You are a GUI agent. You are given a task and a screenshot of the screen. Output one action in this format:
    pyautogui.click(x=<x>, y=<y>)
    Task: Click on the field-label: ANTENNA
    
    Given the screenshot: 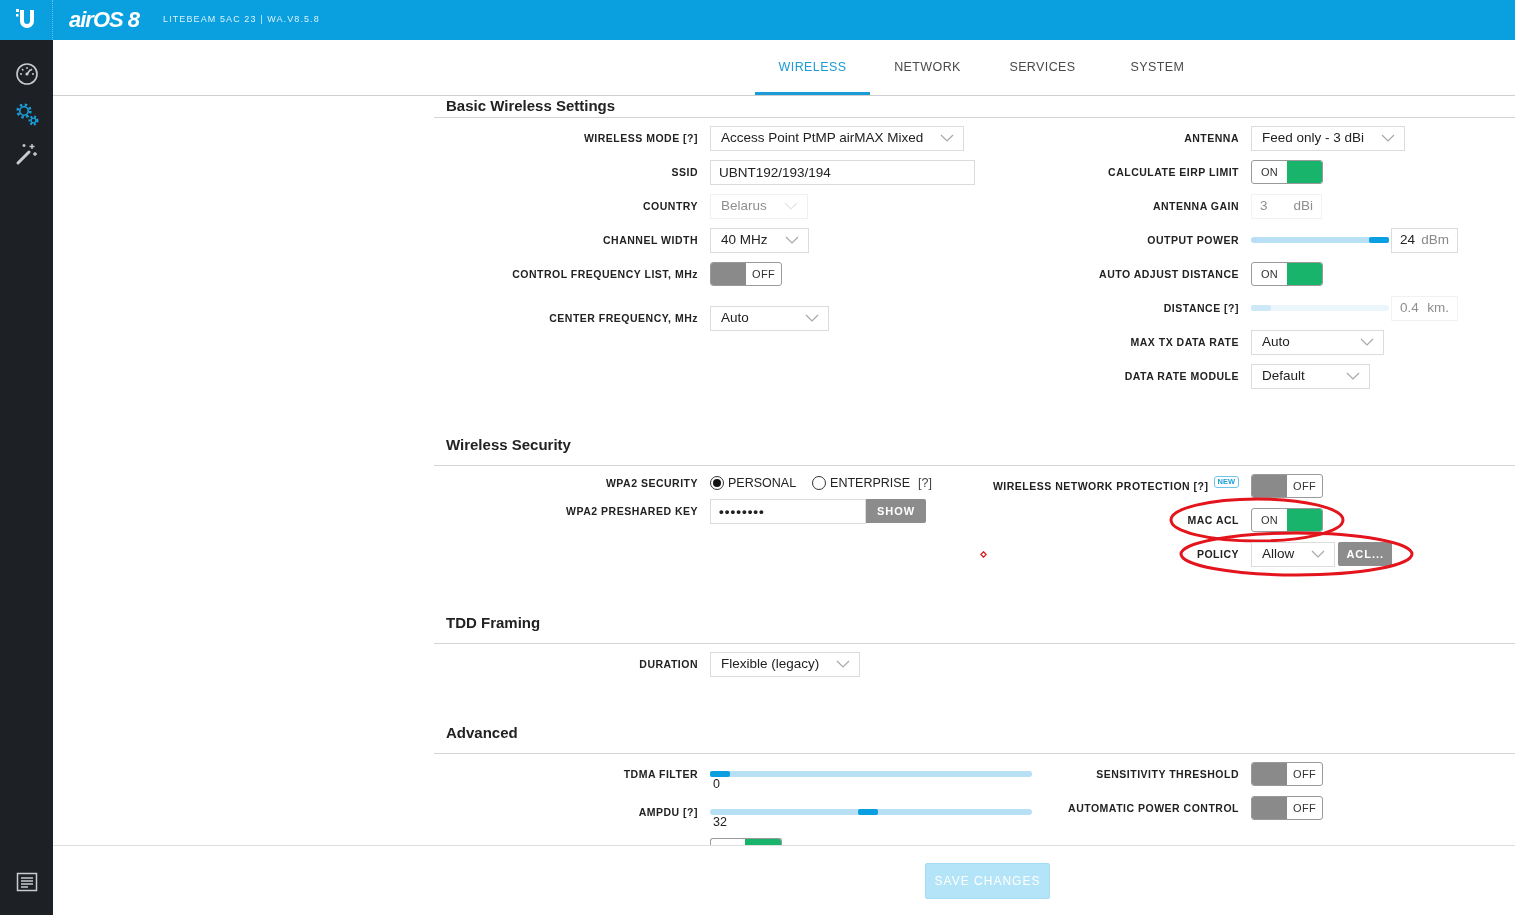 What is the action you would take?
    pyautogui.click(x=1211, y=138)
    